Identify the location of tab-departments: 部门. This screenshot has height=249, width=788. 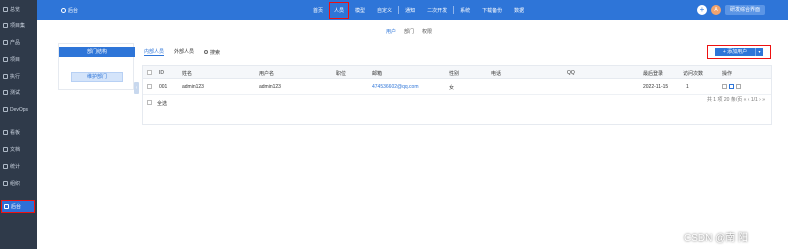
(409, 31).